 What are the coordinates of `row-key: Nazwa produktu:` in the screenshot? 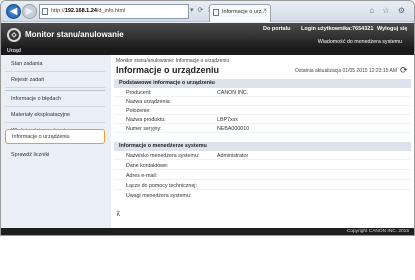 It's located at (146, 120).